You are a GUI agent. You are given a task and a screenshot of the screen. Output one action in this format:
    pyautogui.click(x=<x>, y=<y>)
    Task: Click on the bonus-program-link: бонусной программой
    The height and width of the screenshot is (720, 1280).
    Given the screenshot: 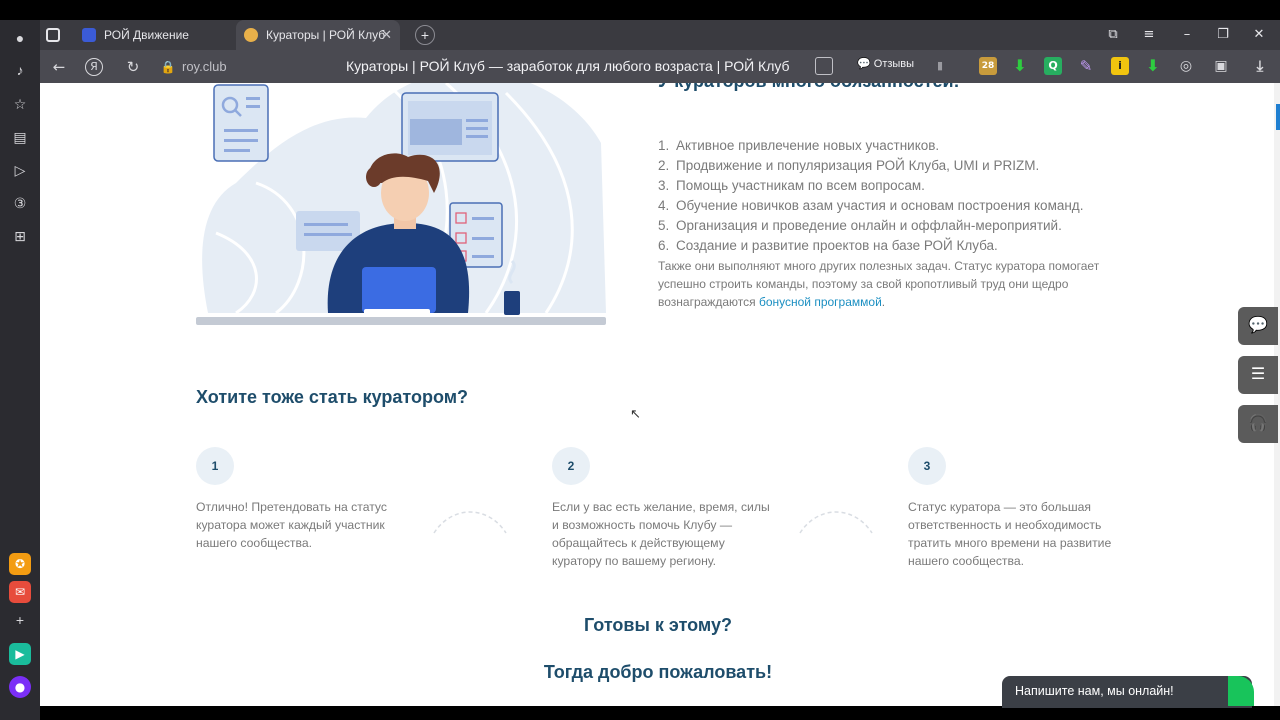 What is the action you would take?
    pyautogui.click(x=820, y=302)
    